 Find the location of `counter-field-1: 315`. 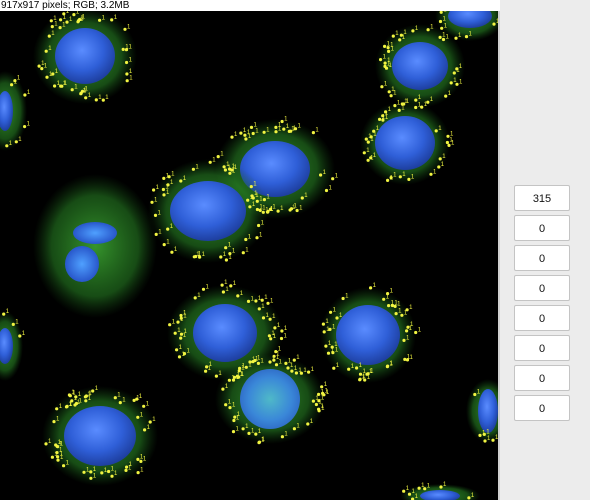

counter-field-1: 315 is located at coordinates (542, 198).